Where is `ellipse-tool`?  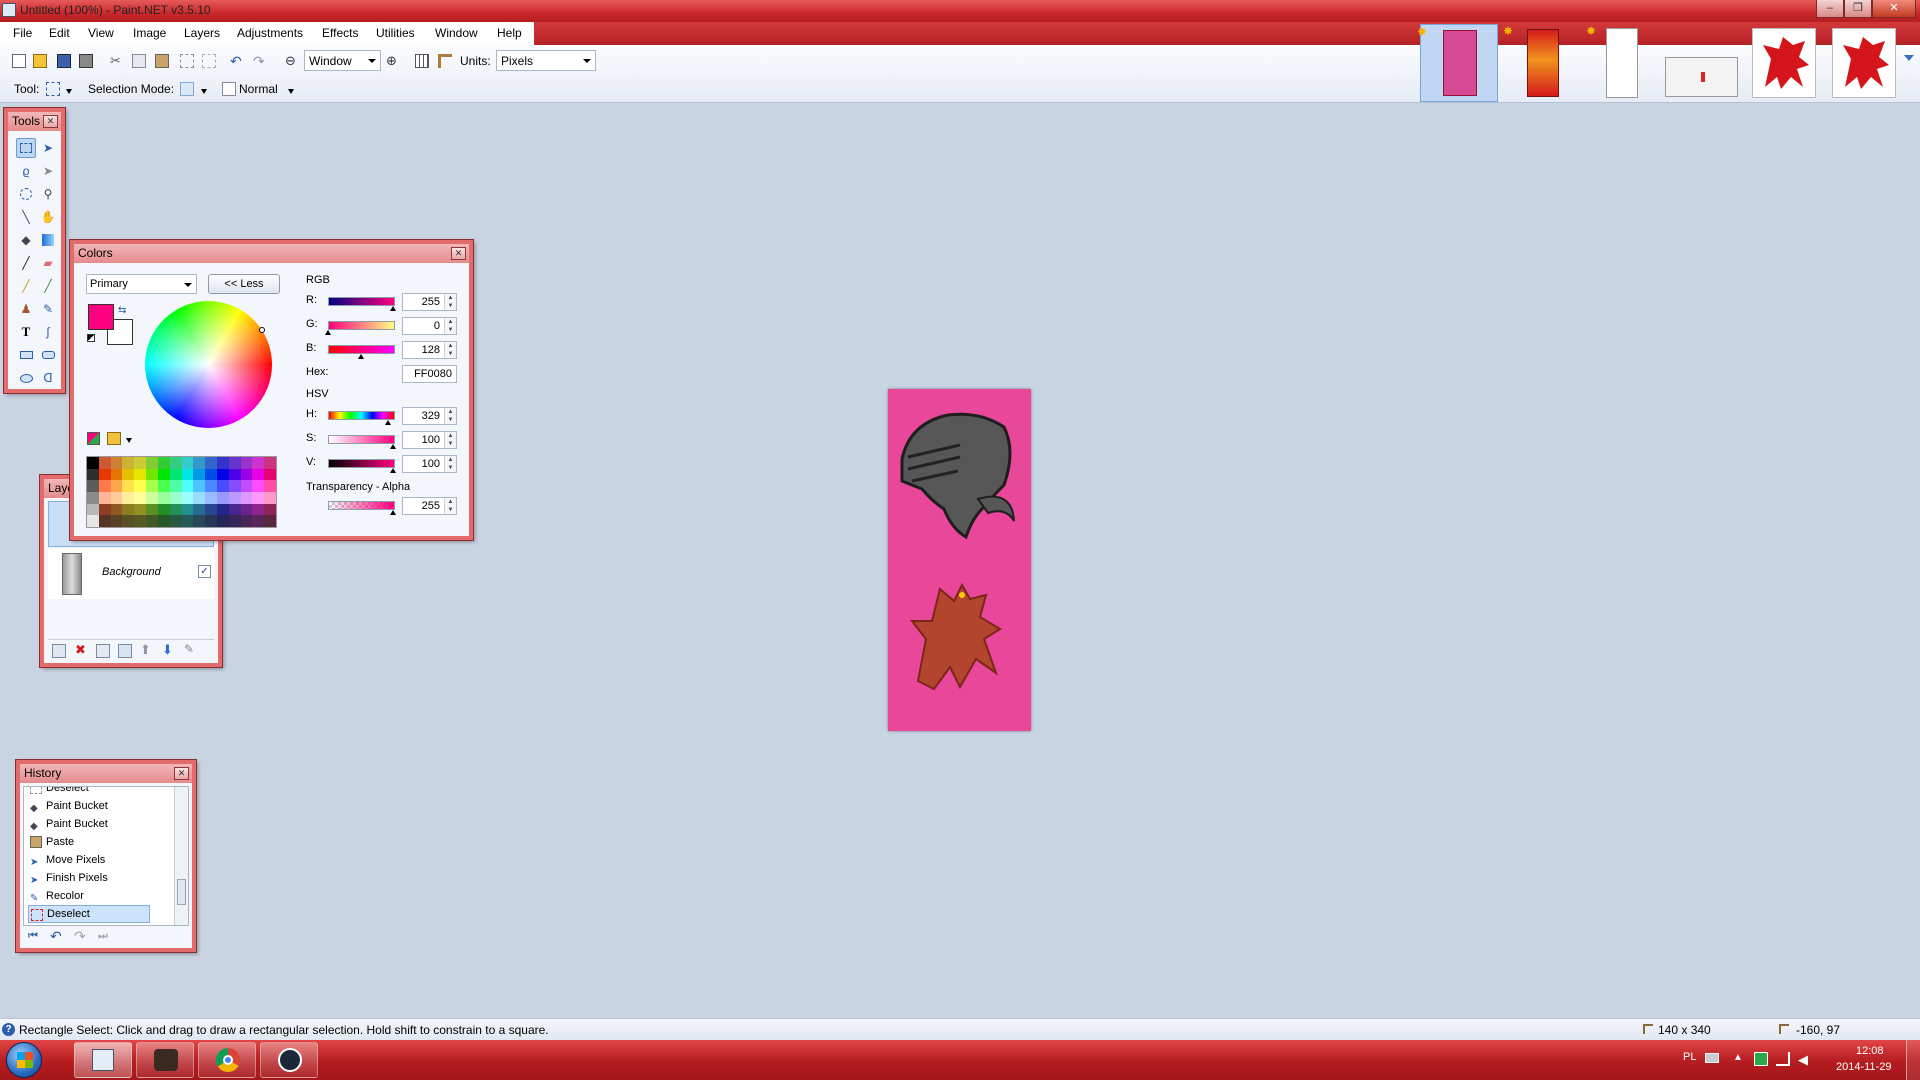
ellipse-tool is located at coordinates (26, 378).